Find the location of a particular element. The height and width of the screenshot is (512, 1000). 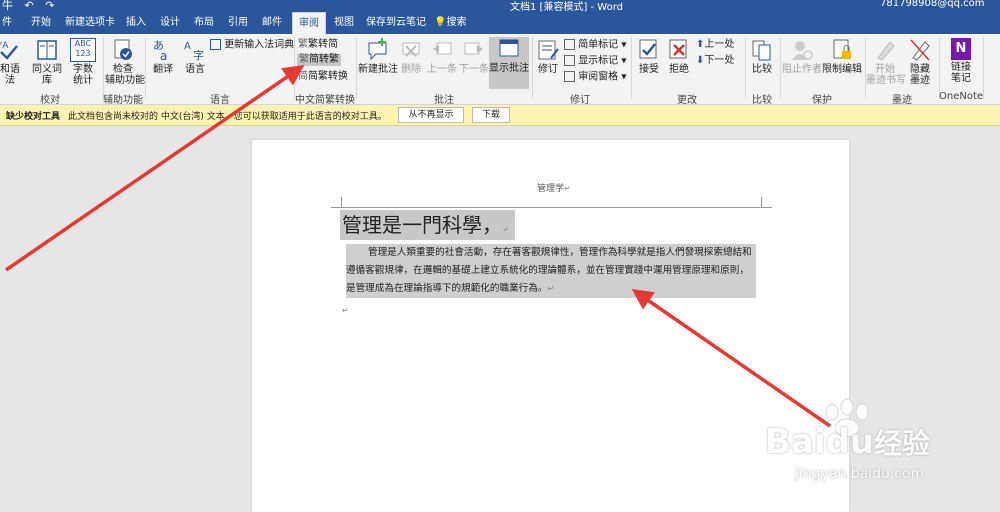

baidu-jingyan-watermark: Baidu经验 jingyan.baidu.com is located at coordinates (875, 453).